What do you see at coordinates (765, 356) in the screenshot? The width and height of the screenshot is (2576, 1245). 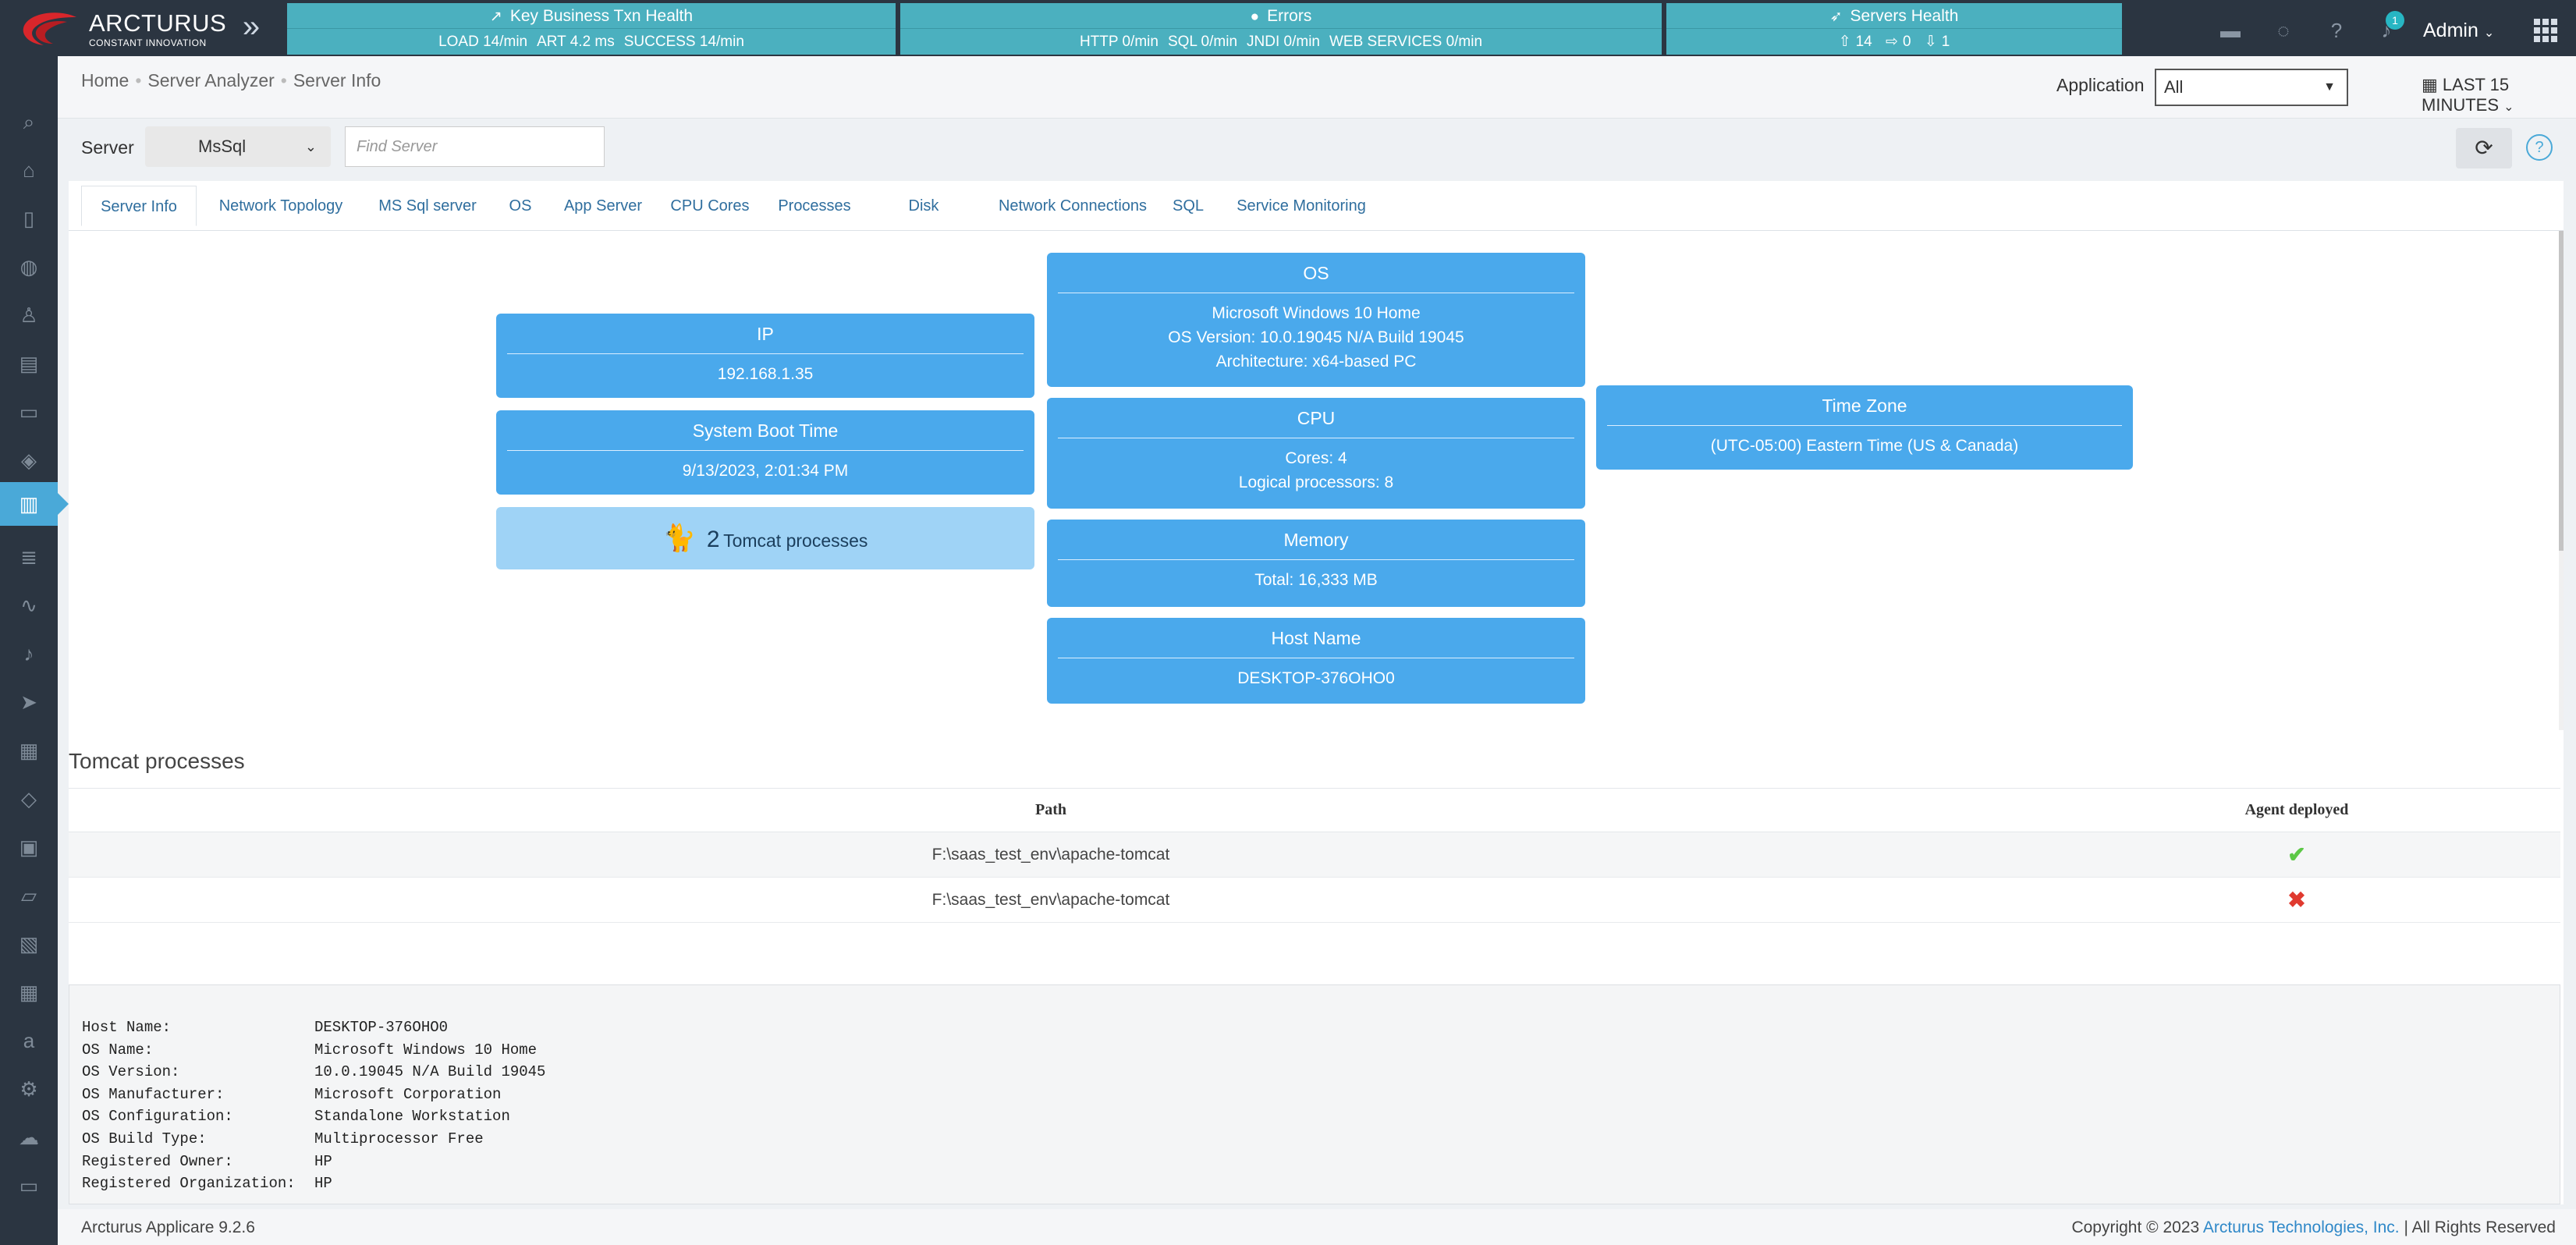 I see `ip-card: IP 192.168.1.35` at bounding box center [765, 356].